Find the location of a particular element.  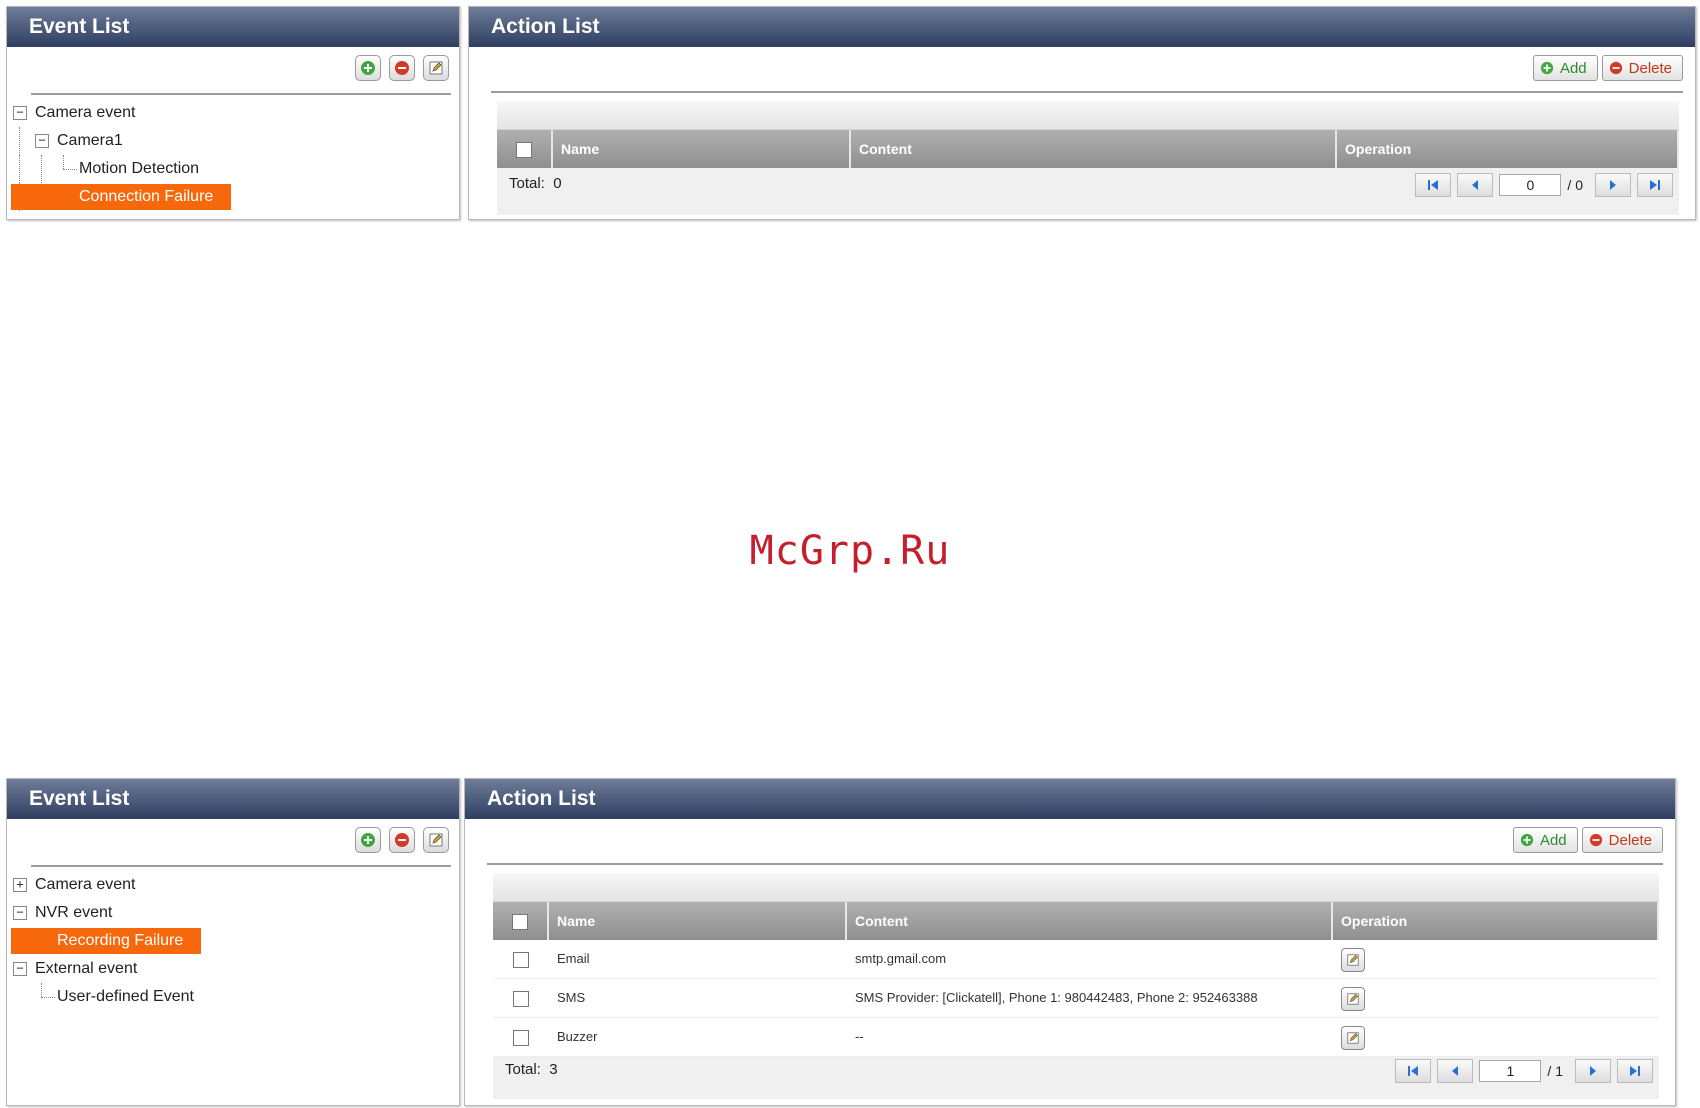

page-input: 1 is located at coordinates (1510, 1071).